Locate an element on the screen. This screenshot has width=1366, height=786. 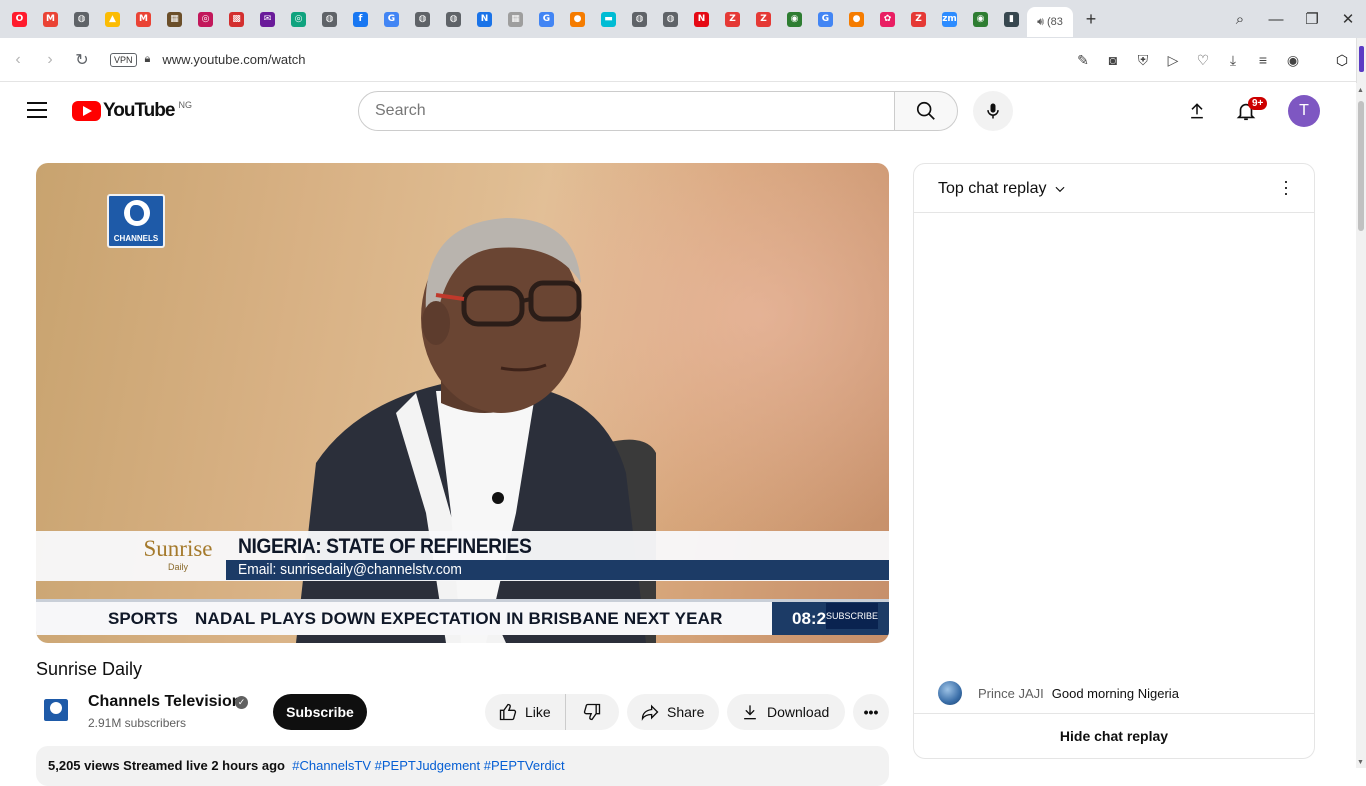
menu-icon is located at coordinates (37, 110).